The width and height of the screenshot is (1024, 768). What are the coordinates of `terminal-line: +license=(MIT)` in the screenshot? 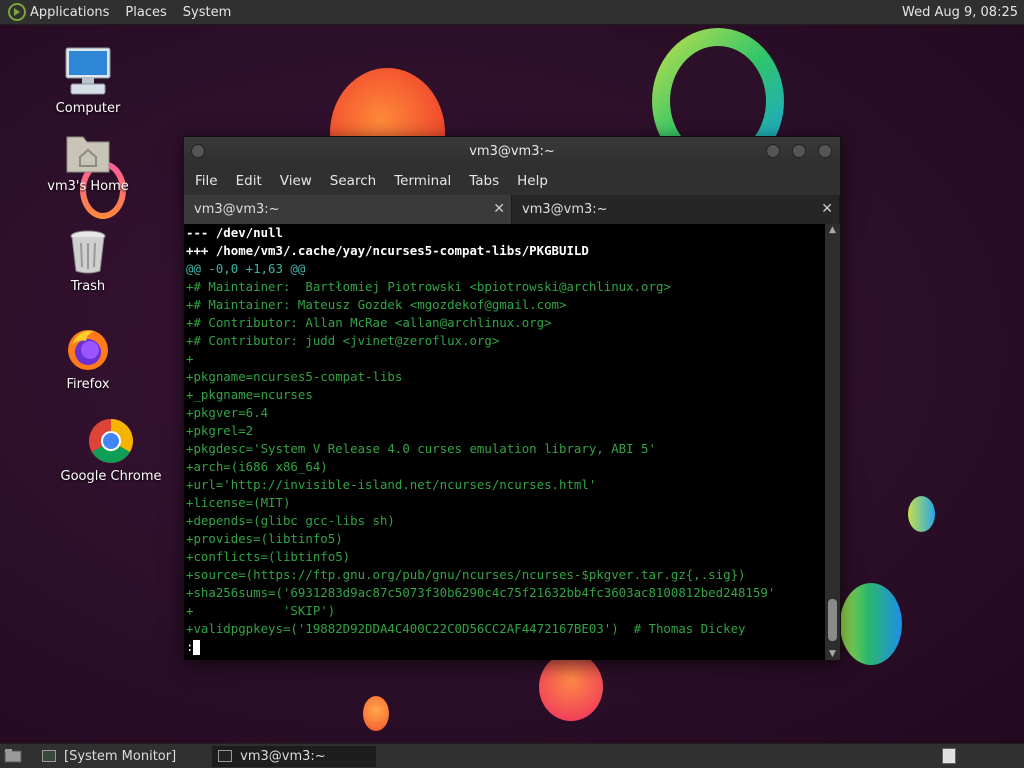 It's located at (238, 502).